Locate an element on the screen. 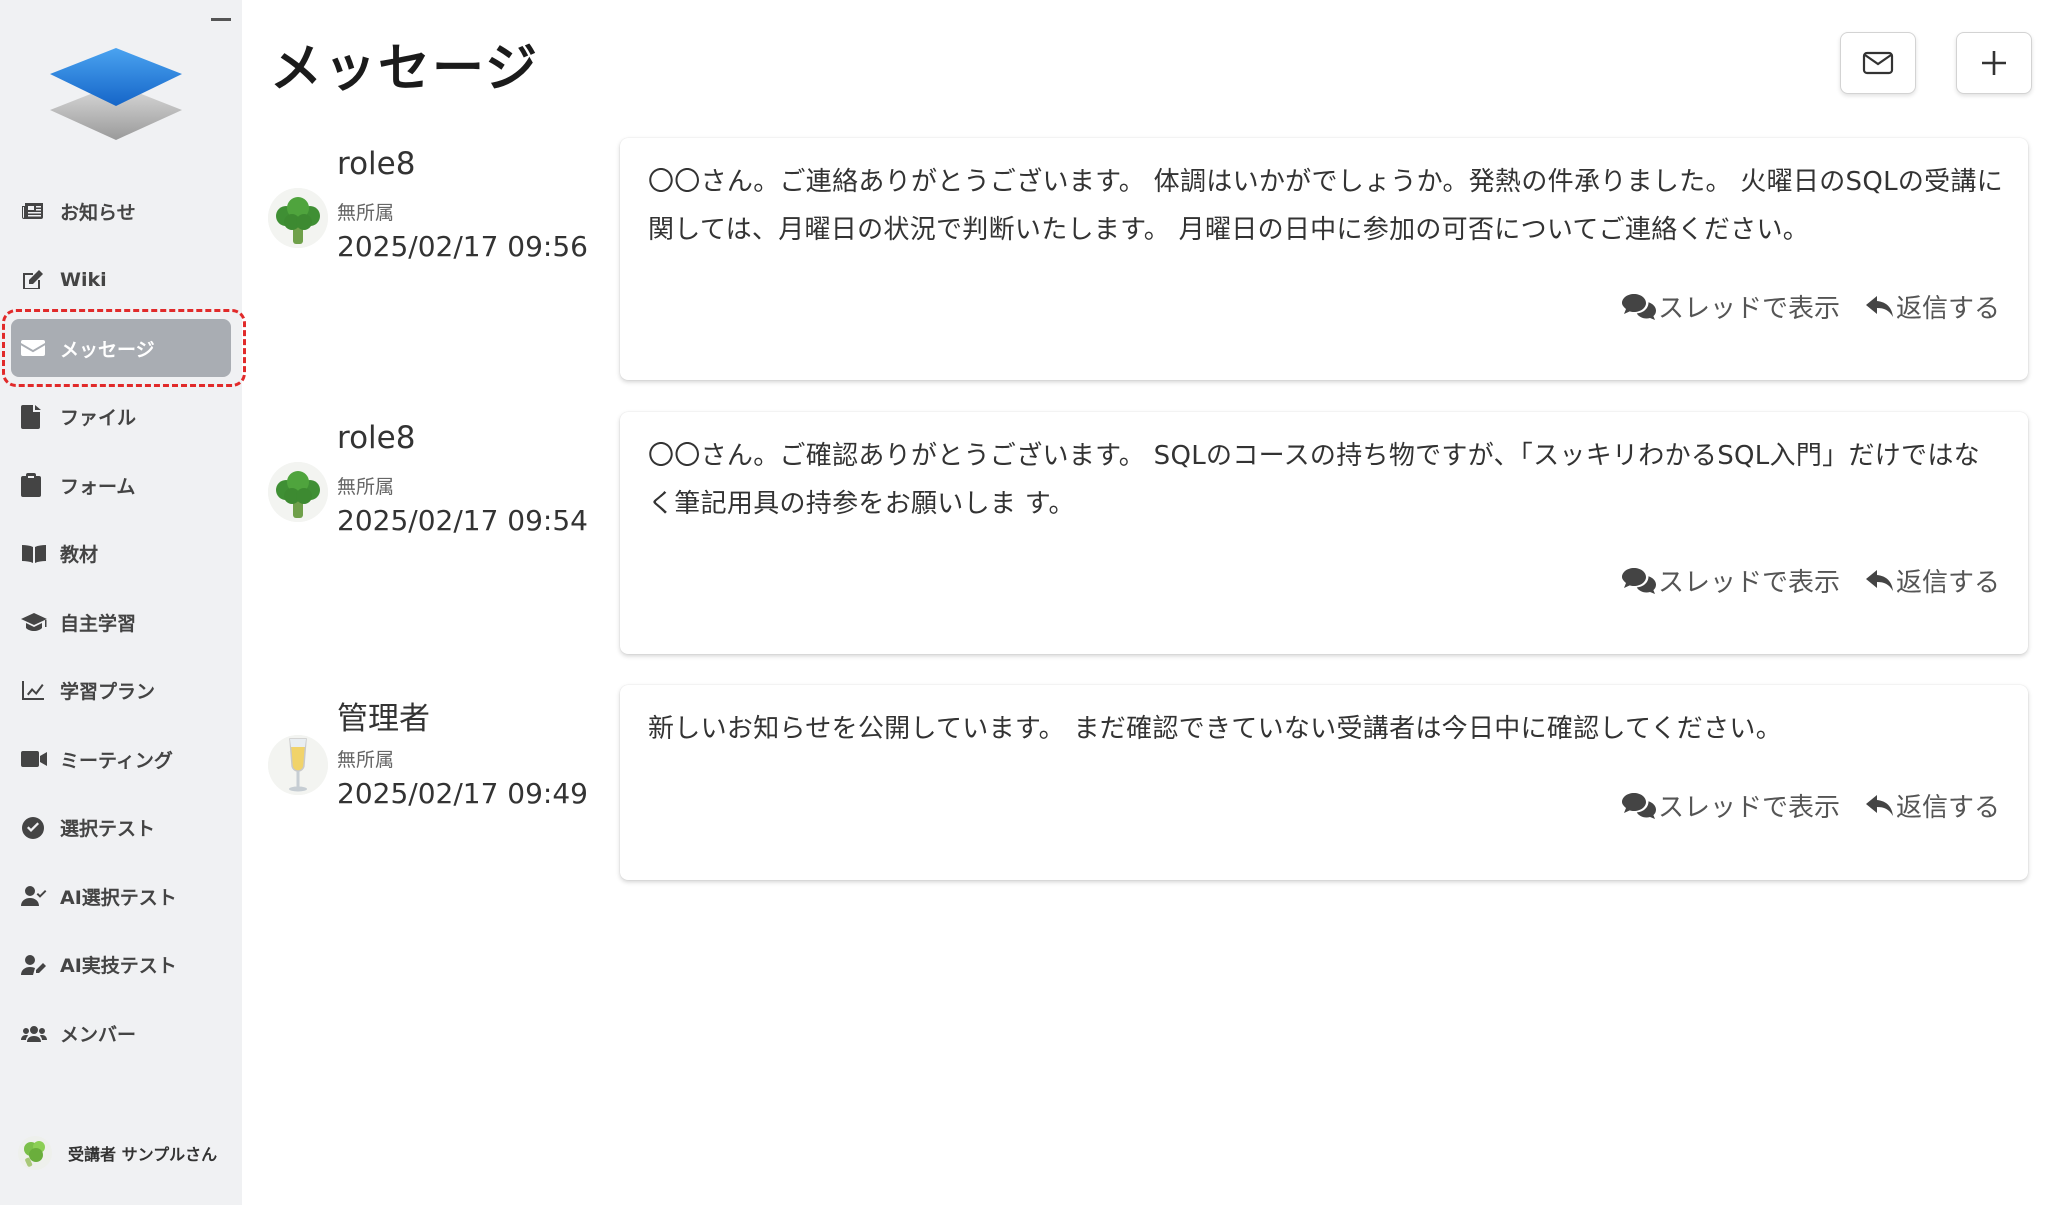  sidebar-item-files: ファイル is located at coordinates (121, 417).